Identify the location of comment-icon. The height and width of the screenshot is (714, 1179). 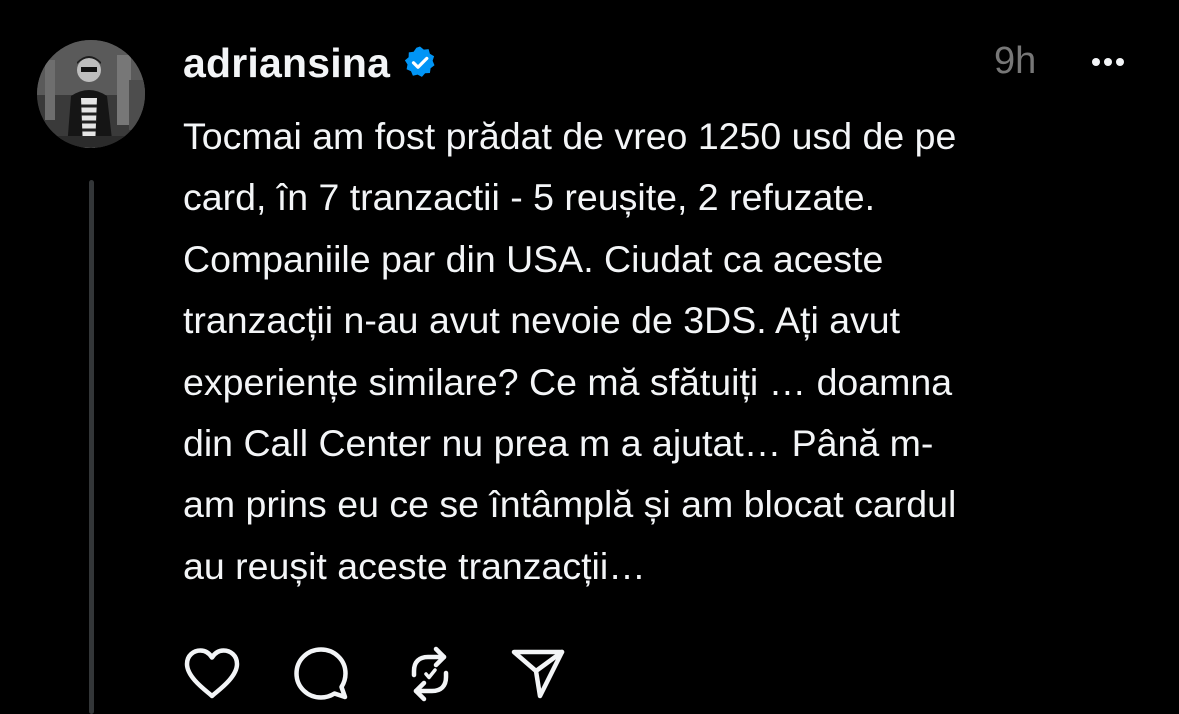
(321, 673).